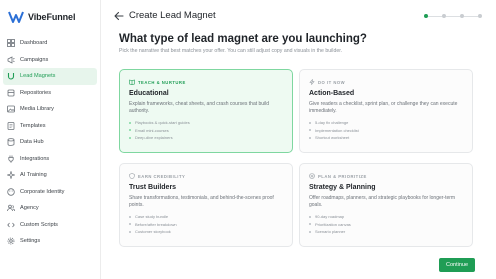 This screenshot has height=279, width=496. I want to click on sidebar-item-label: Agency, so click(29, 208).